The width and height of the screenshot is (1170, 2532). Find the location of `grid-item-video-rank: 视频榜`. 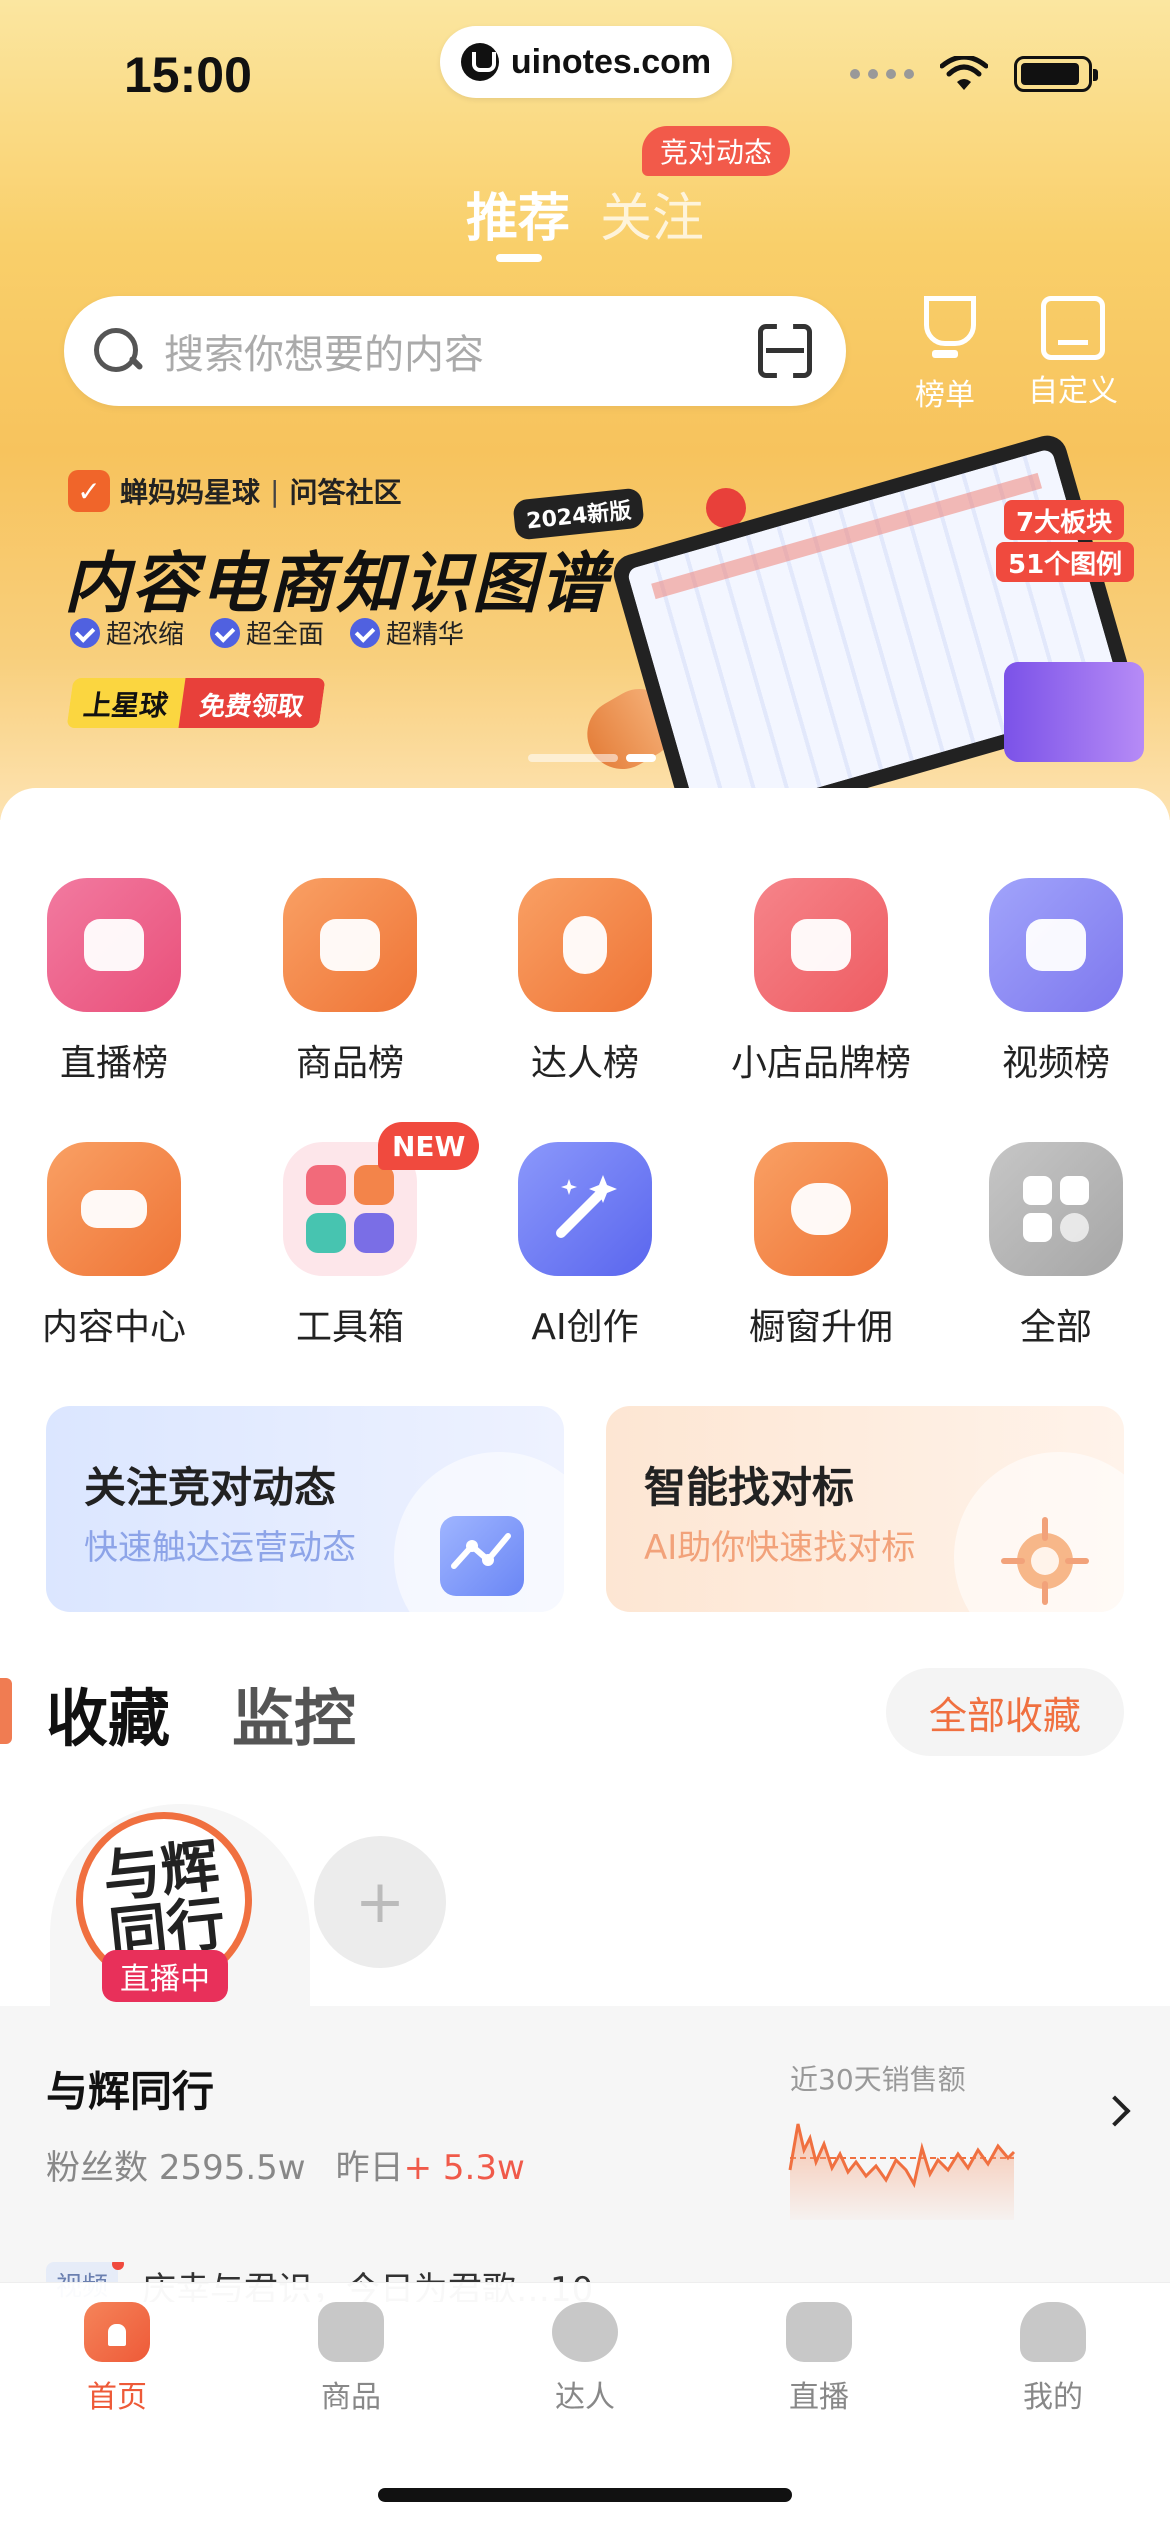

grid-item-video-rank: 视频榜 is located at coordinates (1054, 982).